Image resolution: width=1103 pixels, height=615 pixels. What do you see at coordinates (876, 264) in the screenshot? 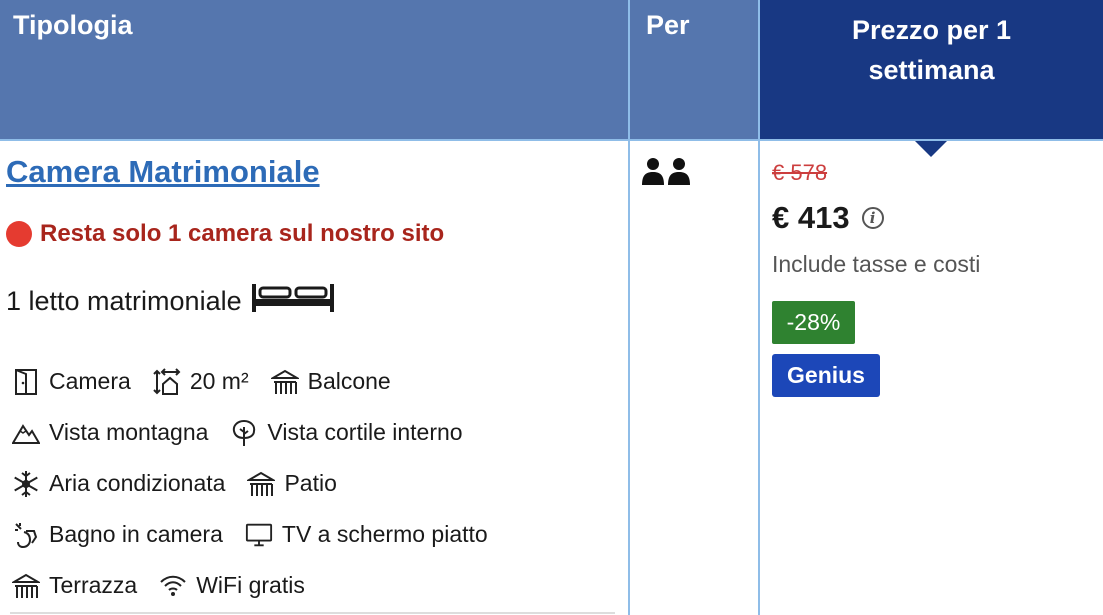
I see `taxes-note: Include tasse e costi` at bounding box center [876, 264].